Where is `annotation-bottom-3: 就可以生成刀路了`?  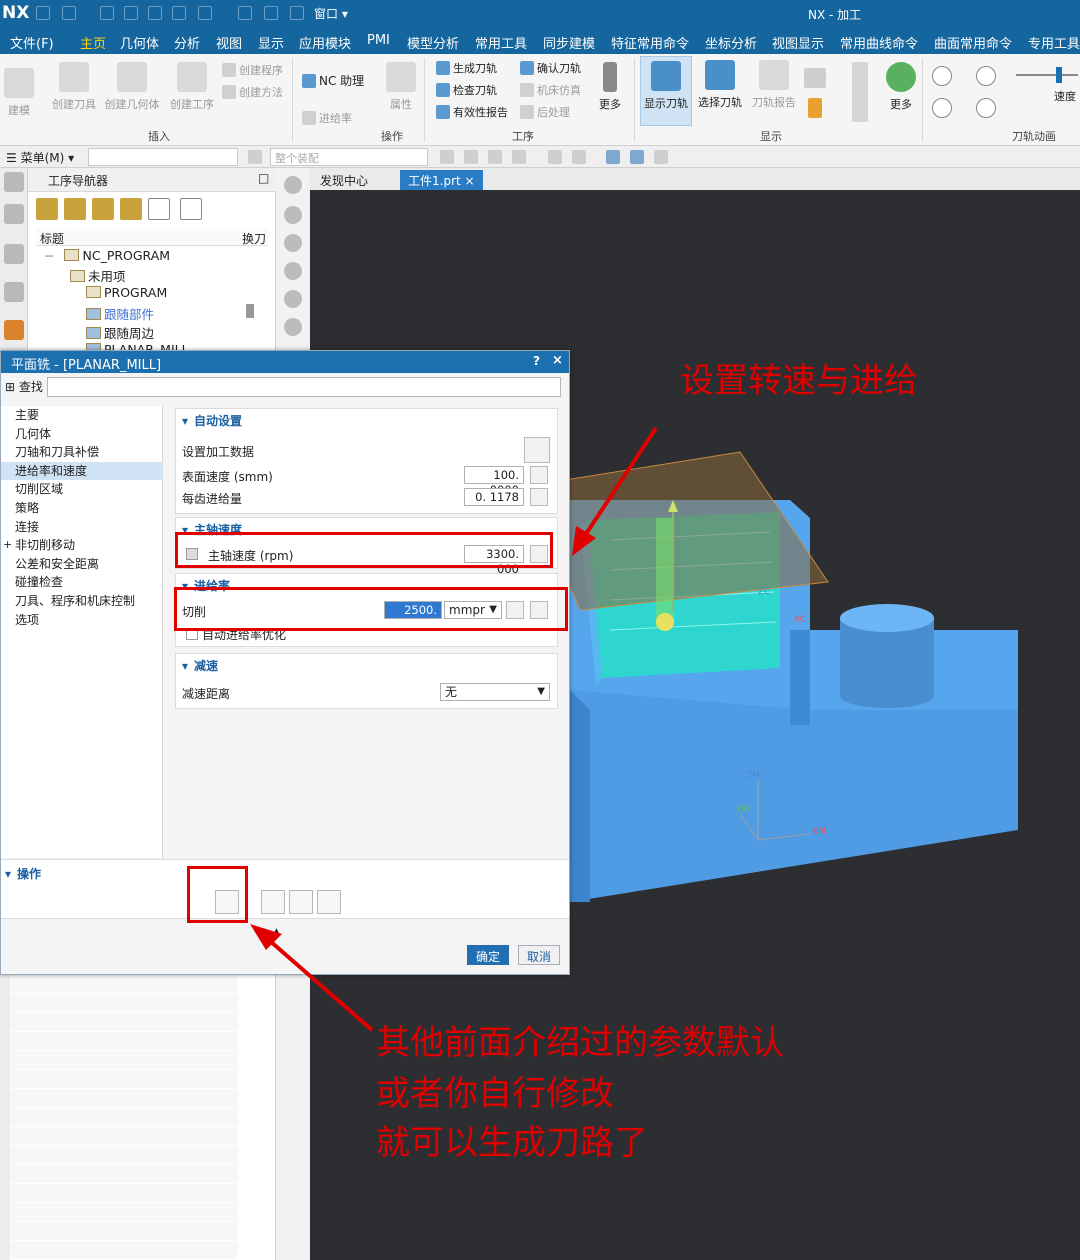
annotation-bottom-3: 就可以生成刀路了 is located at coordinates (512, 1143).